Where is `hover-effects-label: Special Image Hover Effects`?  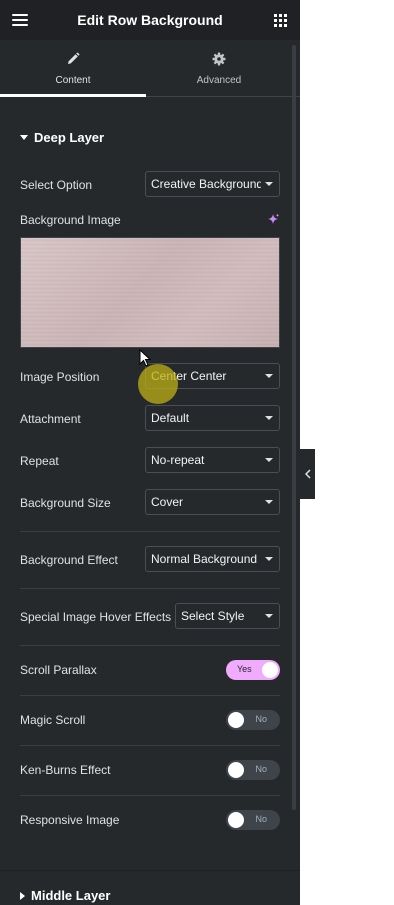 hover-effects-label: Special Image Hover Effects is located at coordinates (96, 617).